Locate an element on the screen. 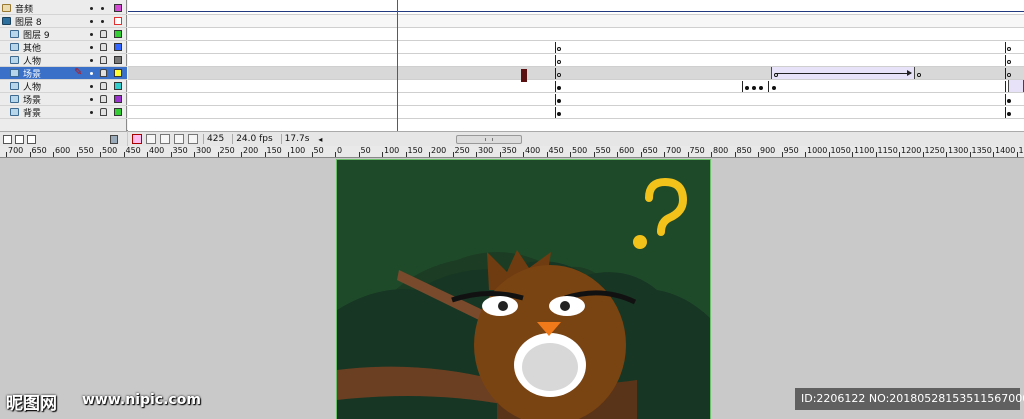  trash-icon is located at coordinates (114, 139).